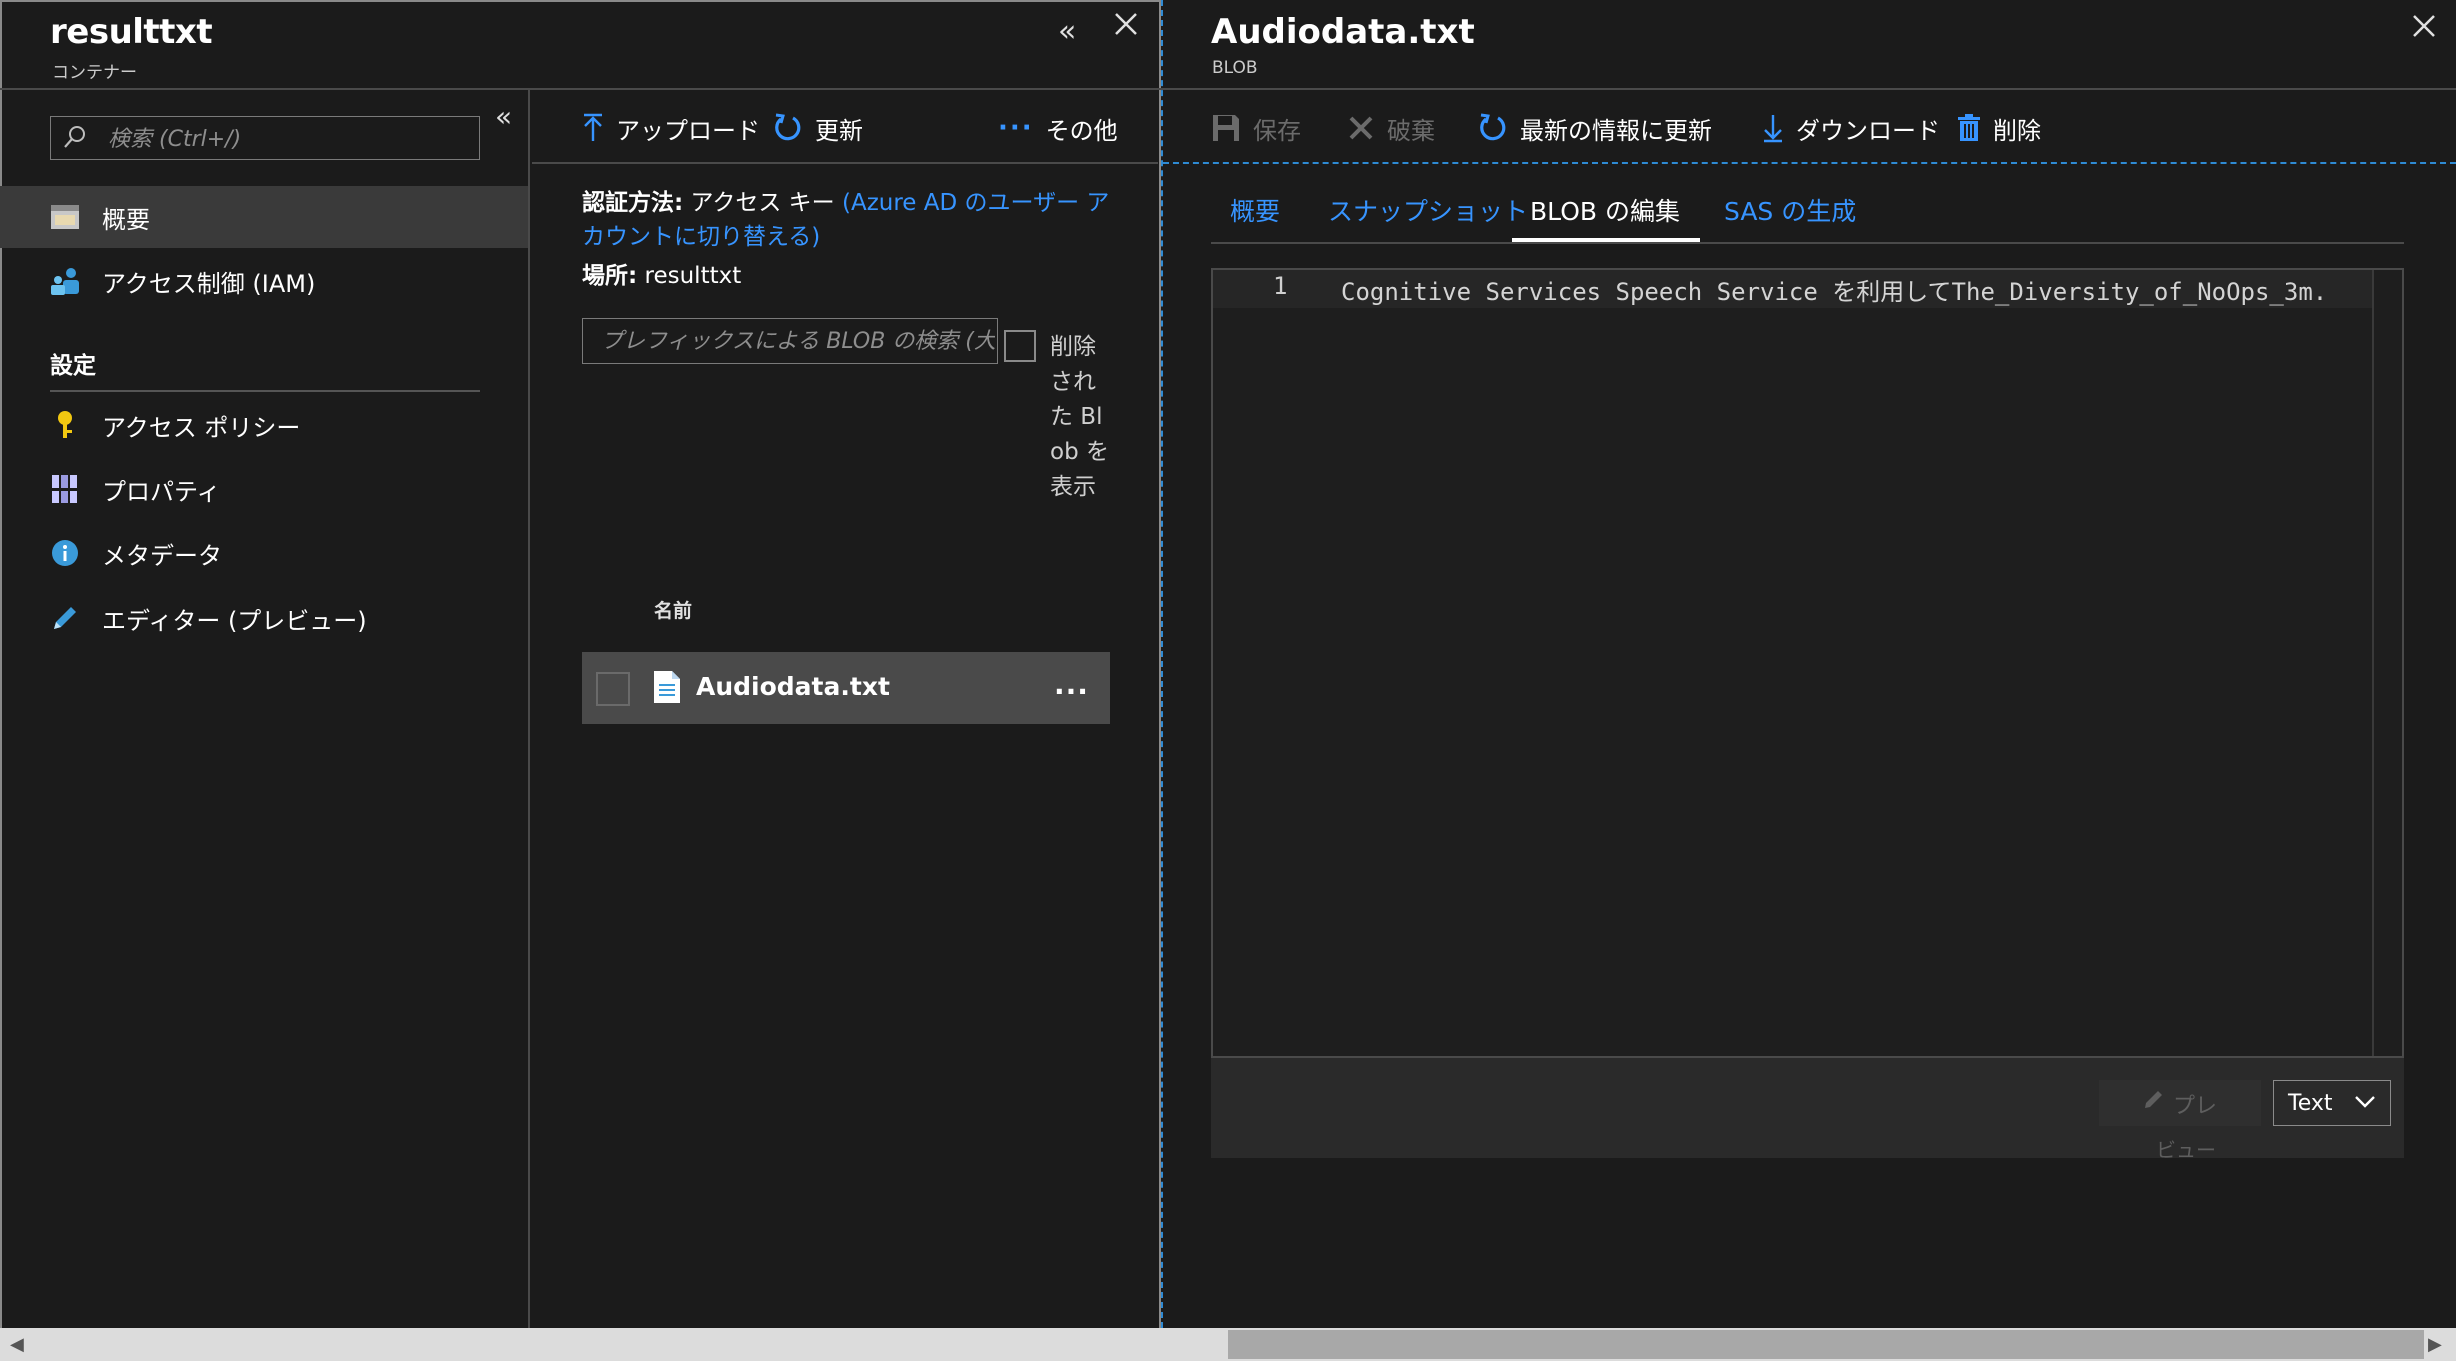 The height and width of the screenshot is (1361, 2456). What do you see at coordinates (1280, 286) in the screenshot?
I see `line-number: 1` at bounding box center [1280, 286].